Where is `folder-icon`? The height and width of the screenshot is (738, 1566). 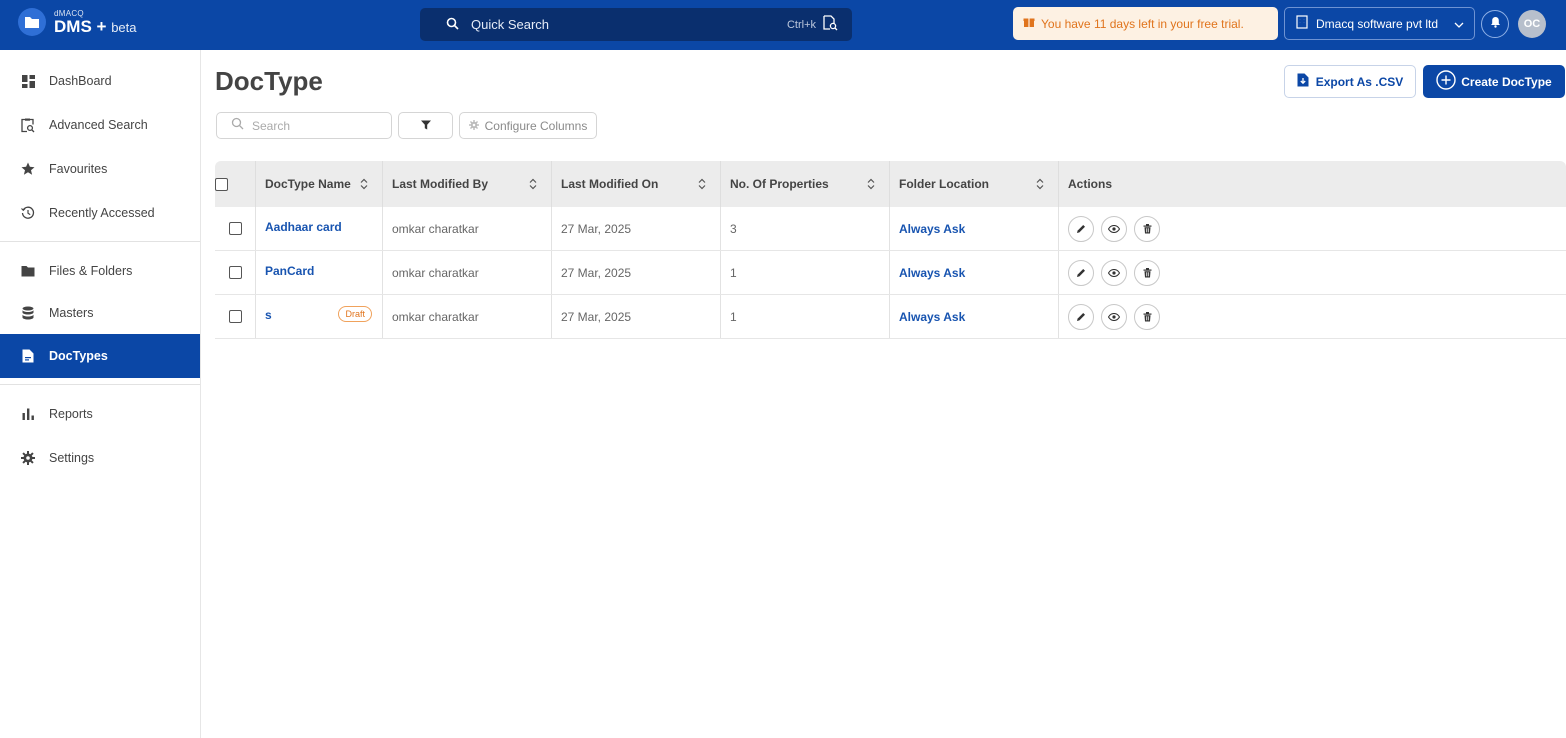
folder-icon is located at coordinates (28, 271).